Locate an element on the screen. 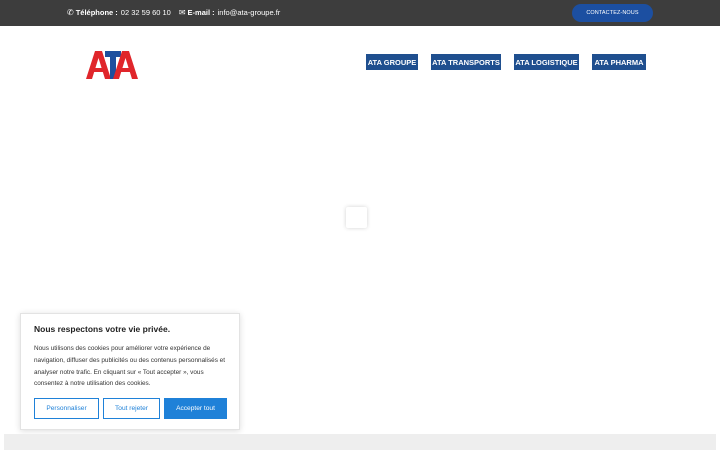  accept-all-button: Accepter tout is located at coordinates (195, 408).